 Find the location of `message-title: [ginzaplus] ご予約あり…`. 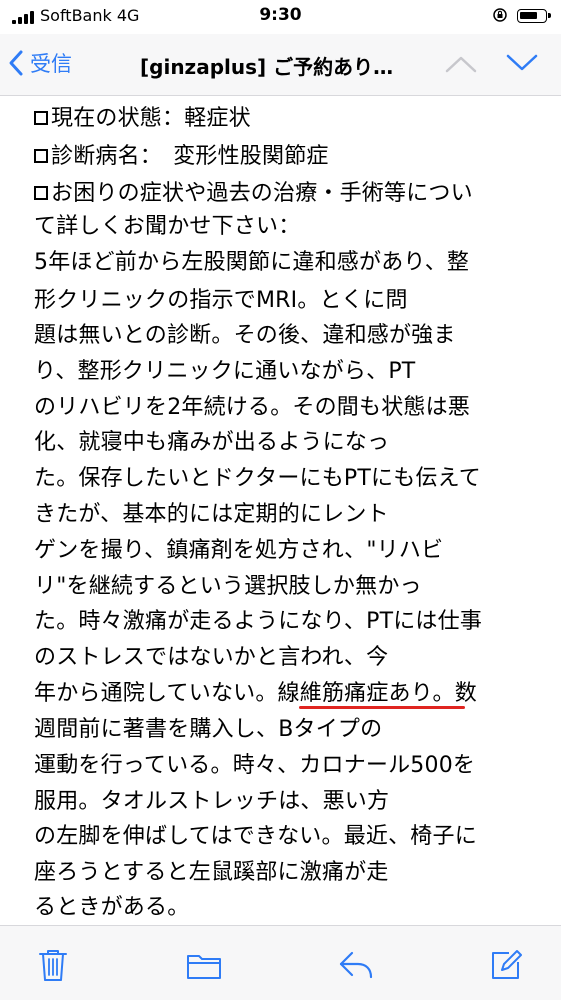

message-title: [ginzaplus] ご予約あり… is located at coordinates (267, 67).